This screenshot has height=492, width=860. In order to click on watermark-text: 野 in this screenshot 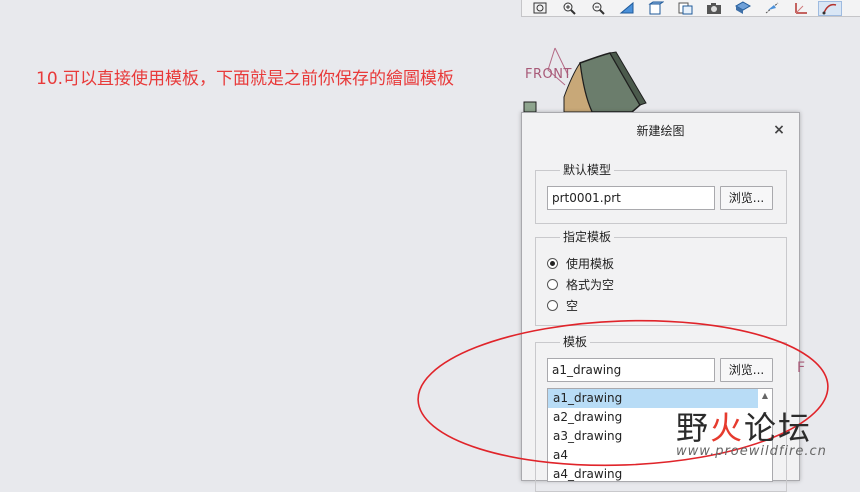, I will do `click(693, 428)`.